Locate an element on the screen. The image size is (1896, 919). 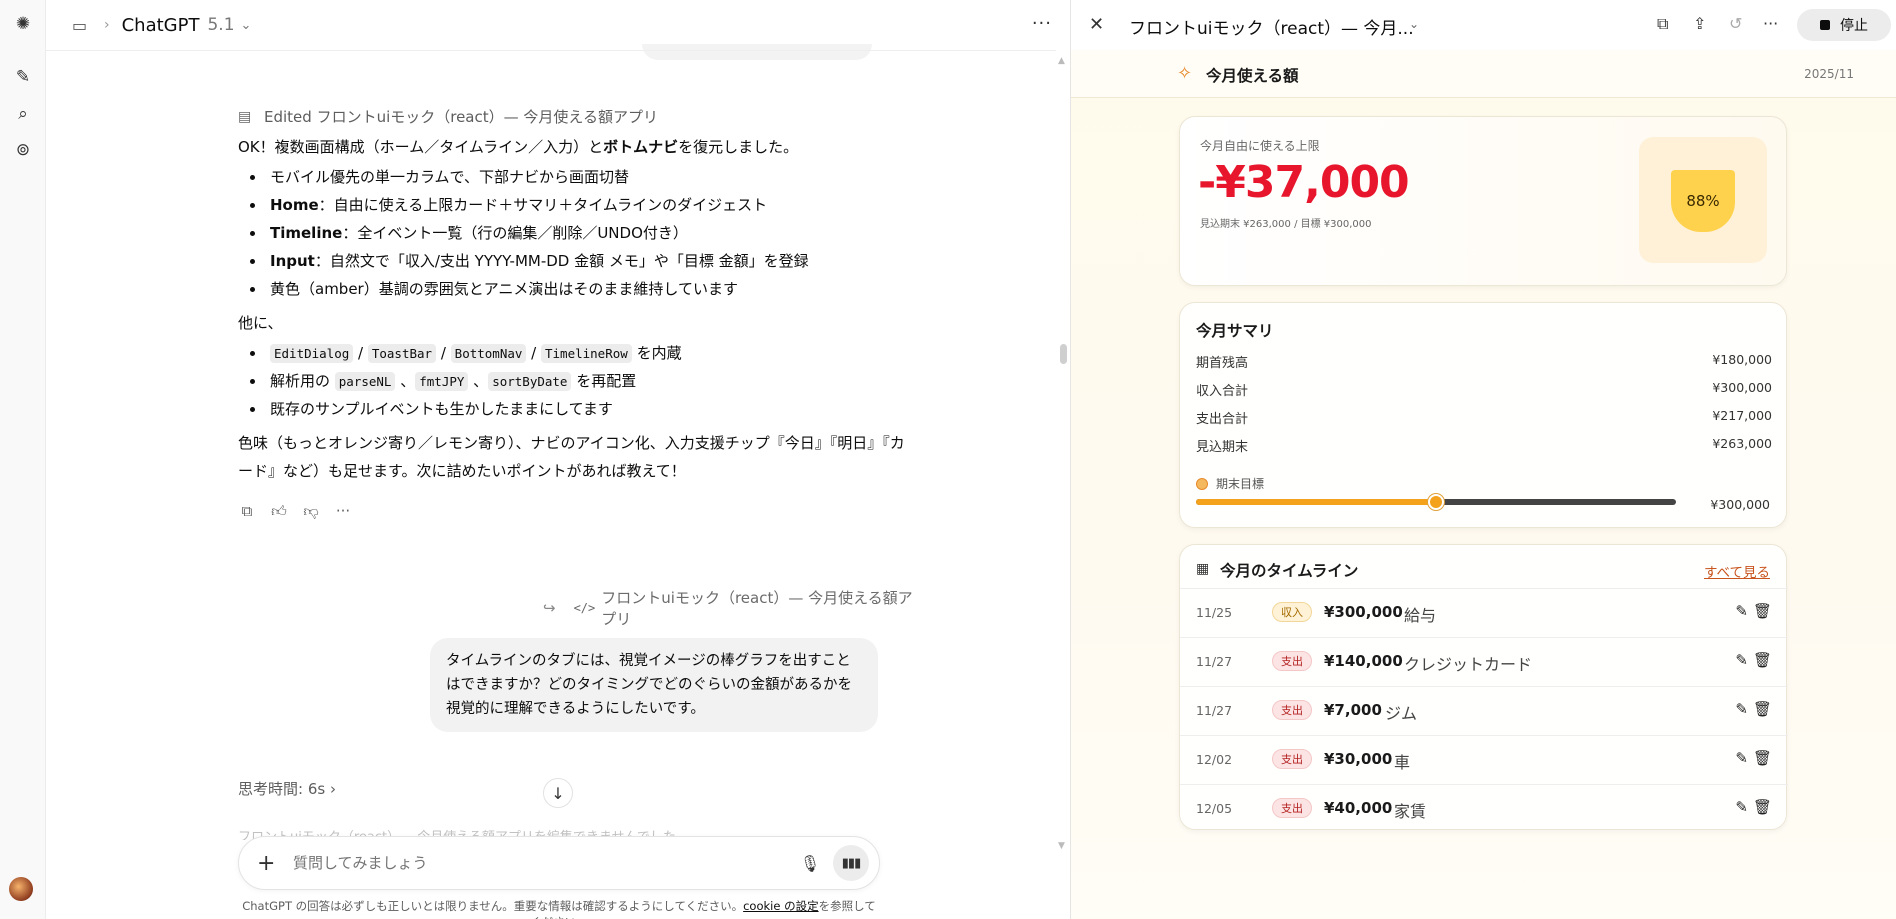
summary-value: ¥217,000 is located at coordinates (1742, 415).